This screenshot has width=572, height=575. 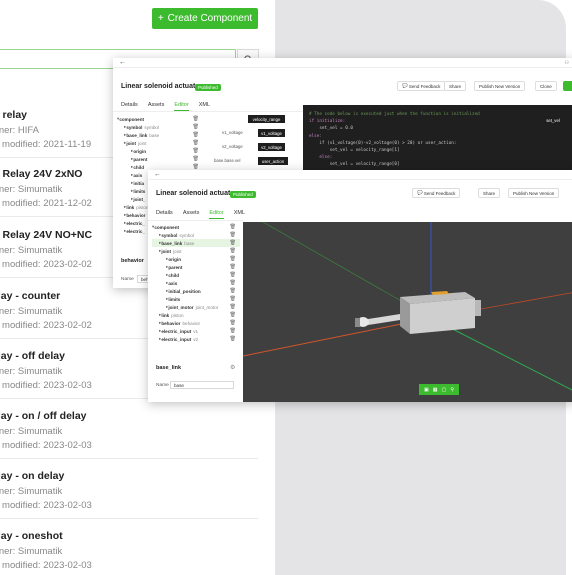 What do you see at coordinates (196, 283) in the screenshot?
I see `tree-node: ▸ axis🗑` at bounding box center [196, 283].